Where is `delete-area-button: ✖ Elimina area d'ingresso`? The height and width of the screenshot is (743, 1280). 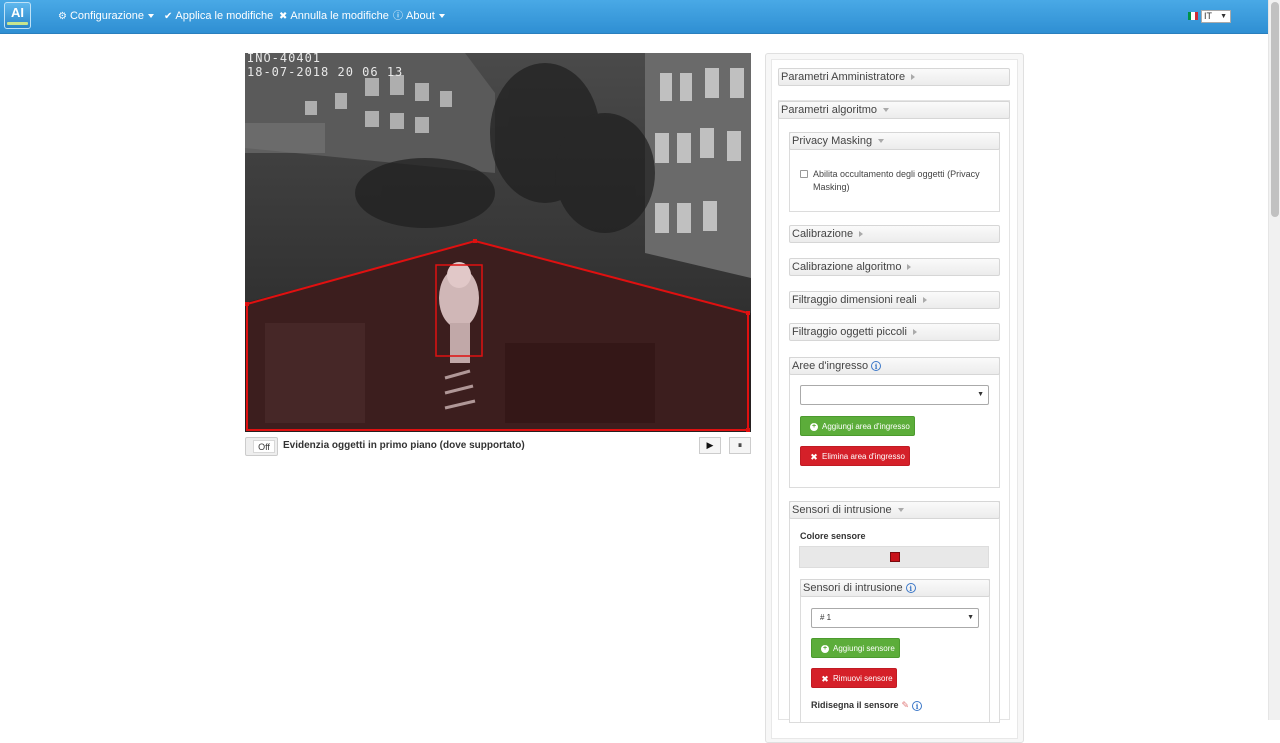 delete-area-button: ✖ Elimina area d'ingresso is located at coordinates (855, 456).